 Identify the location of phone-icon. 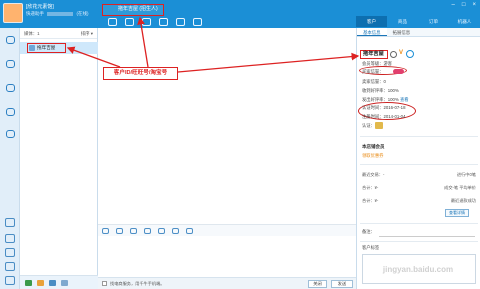
(10, 238).